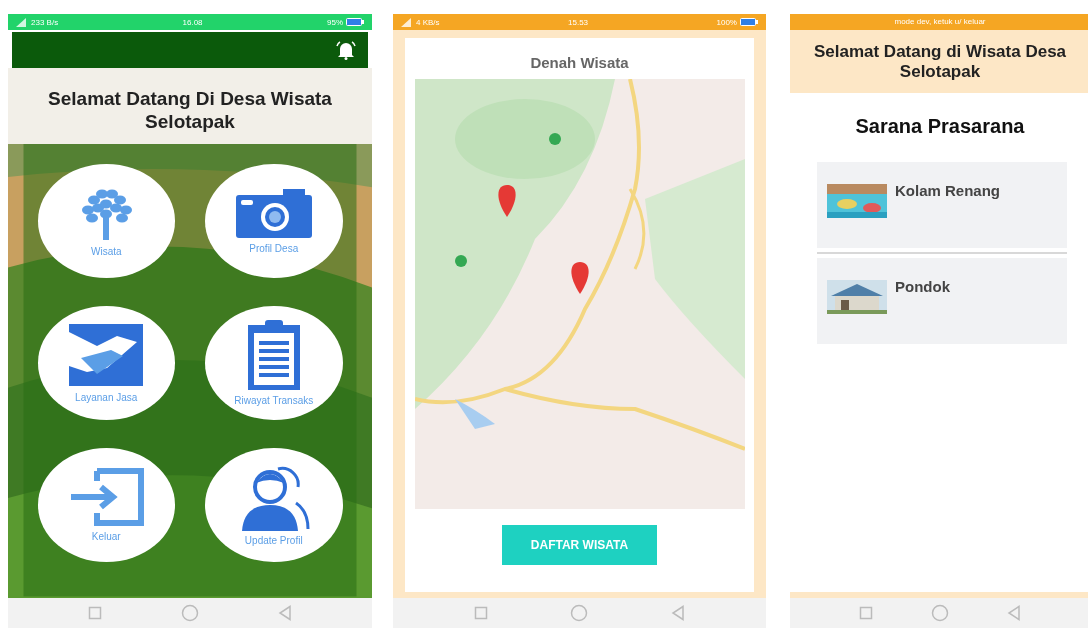 This screenshot has height=628, width=1088. Describe the element at coordinates (942, 204) in the screenshot. I see `facility-card: Kolam Renang` at that location.